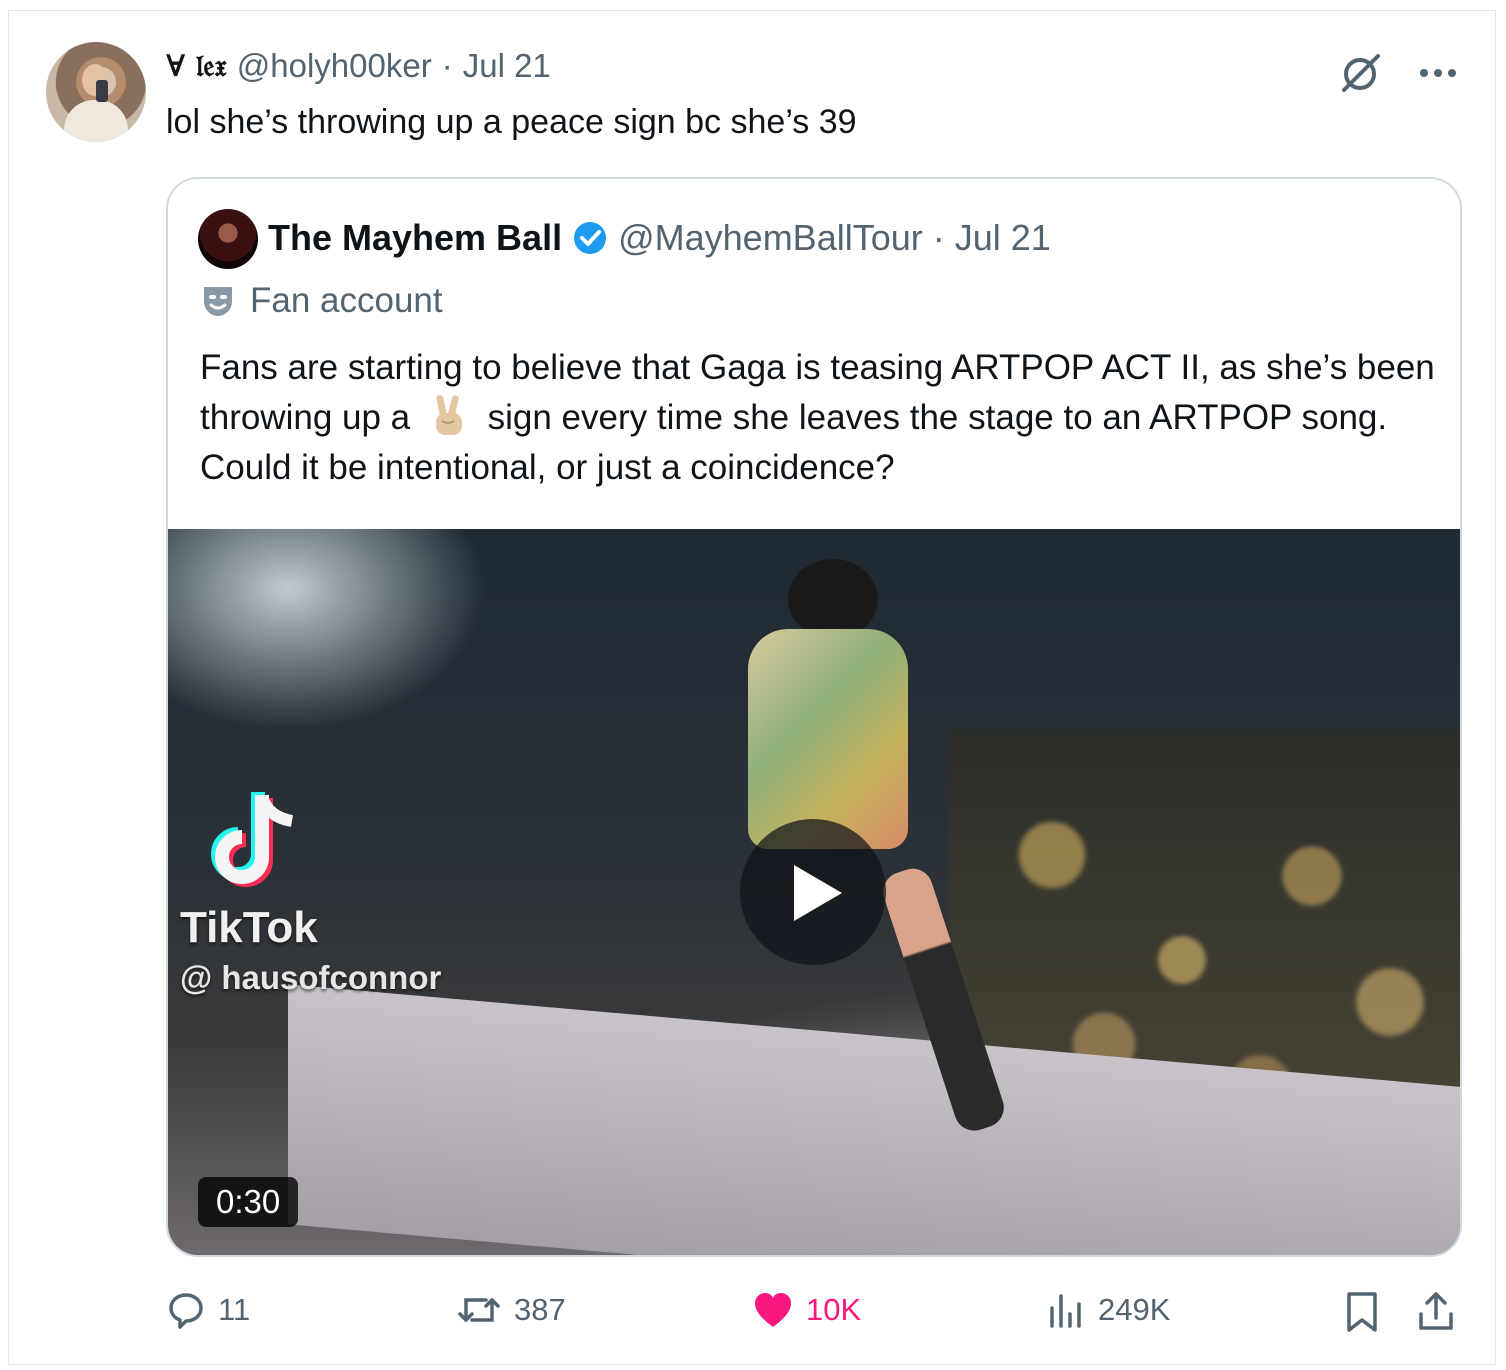 Image resolution: width=1506 pixels, height=1370 pixels. What do you see at coordinates (248, 1202) in the screenshot?
I see `video-duration: 0:30` at bounding box center [248, 1202].